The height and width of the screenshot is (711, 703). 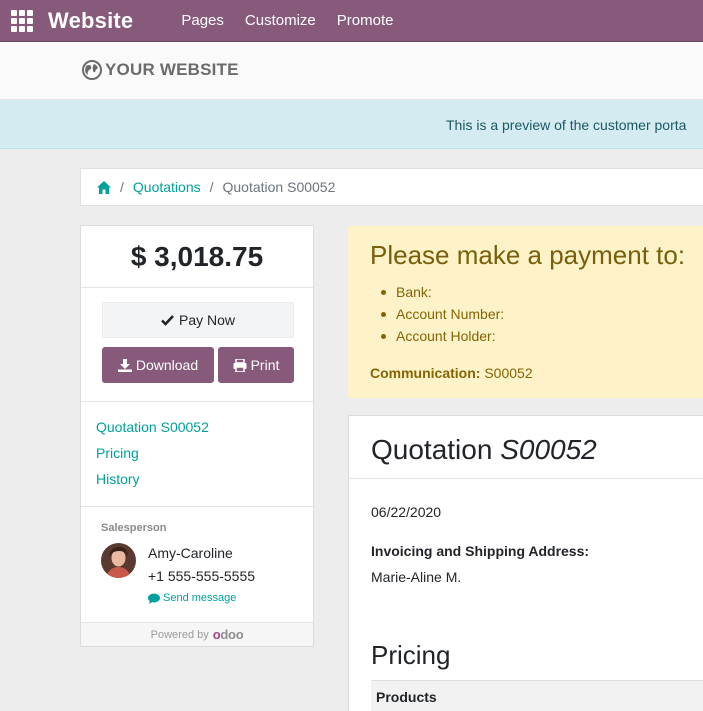 What do you see at coordinates (167, 365) in the screenshot?
I see `download-label: Download` at bounding box center [167, 365].